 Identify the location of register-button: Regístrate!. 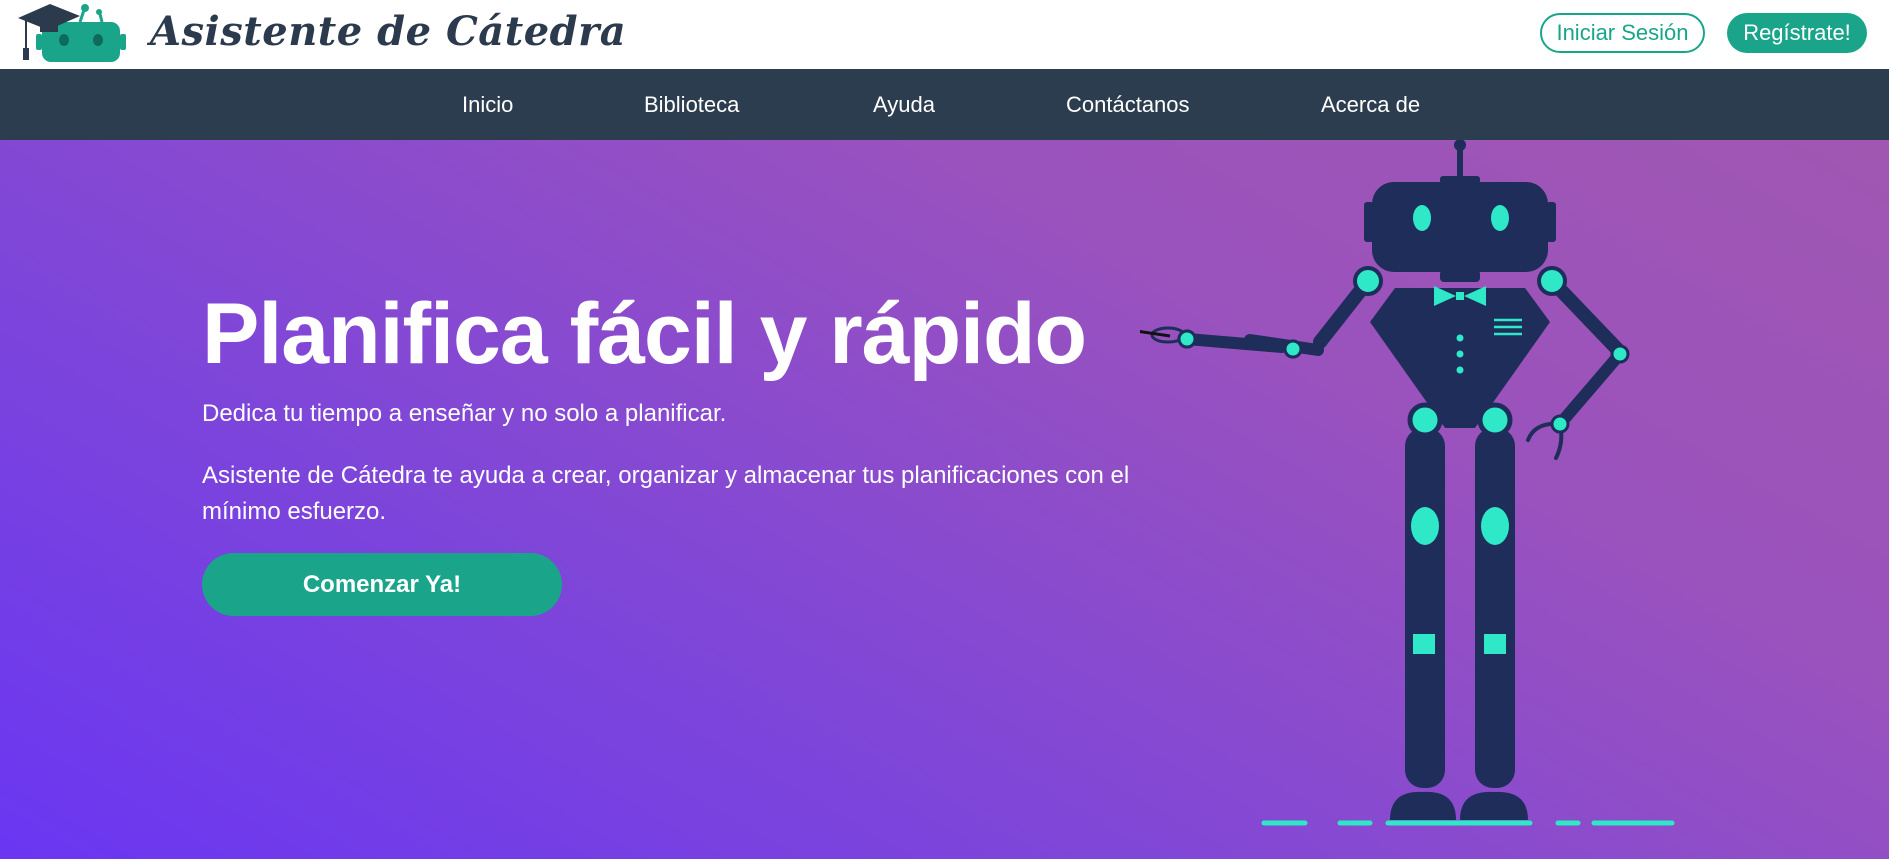
(1797, 33).